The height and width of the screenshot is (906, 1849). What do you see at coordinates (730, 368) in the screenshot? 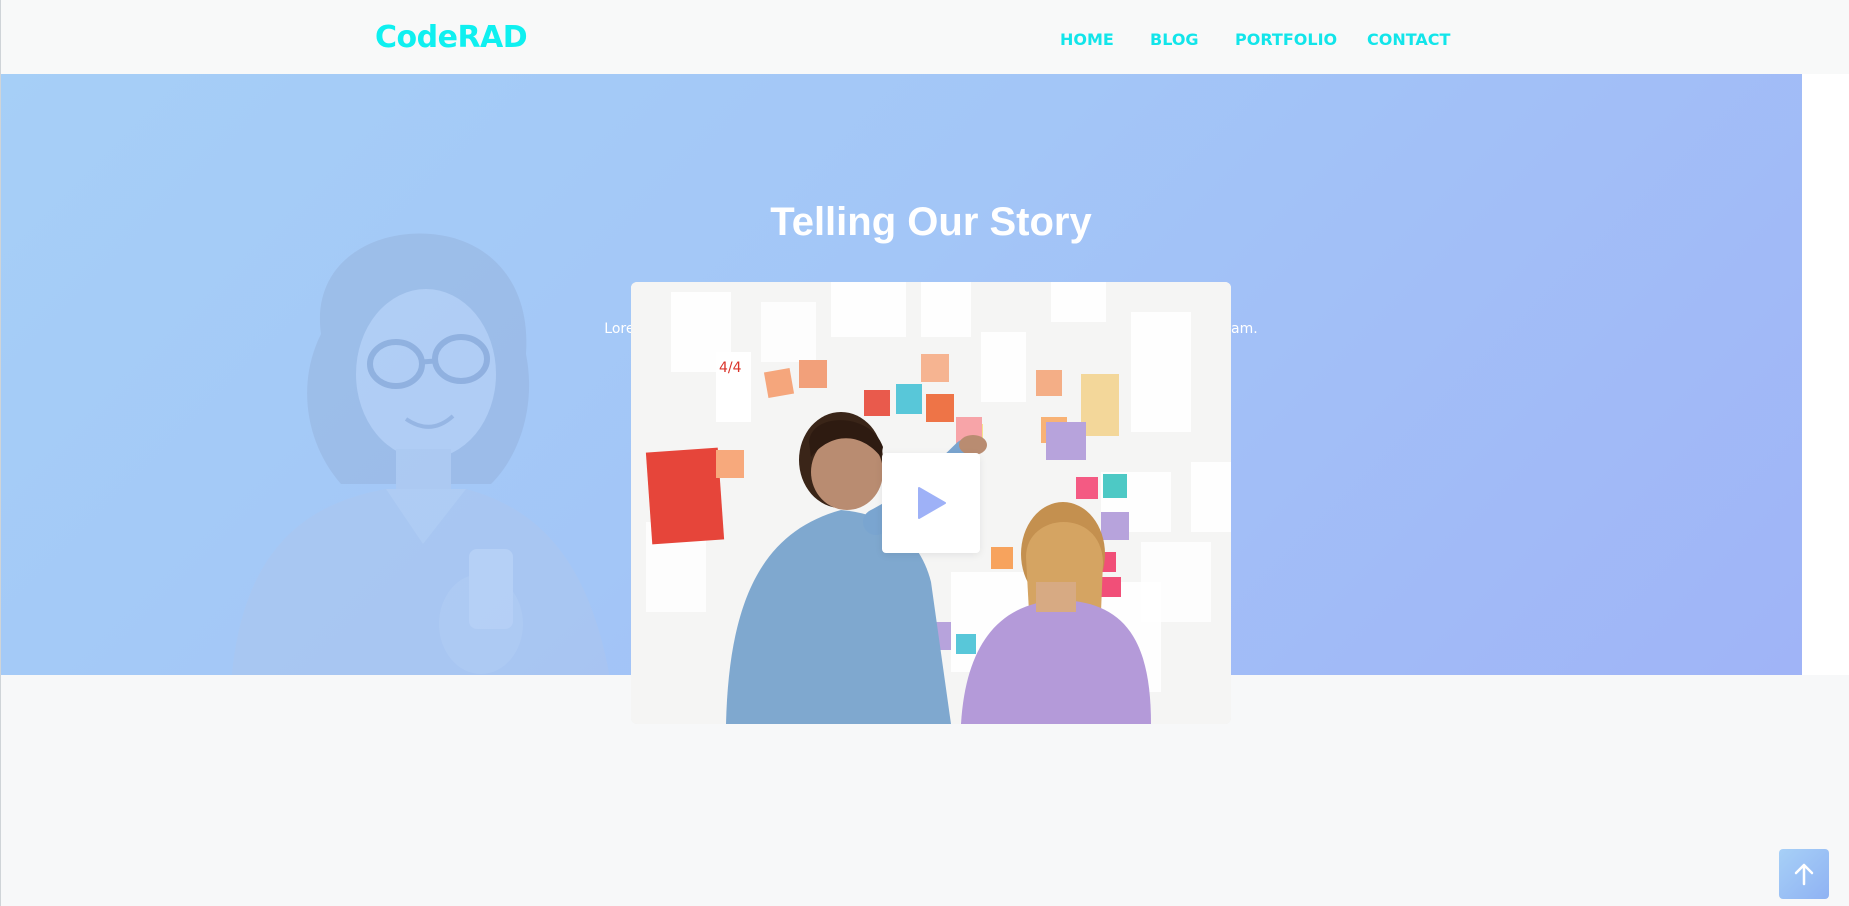
I see `svg-text: 4/4` at bounding box center [730, 368].